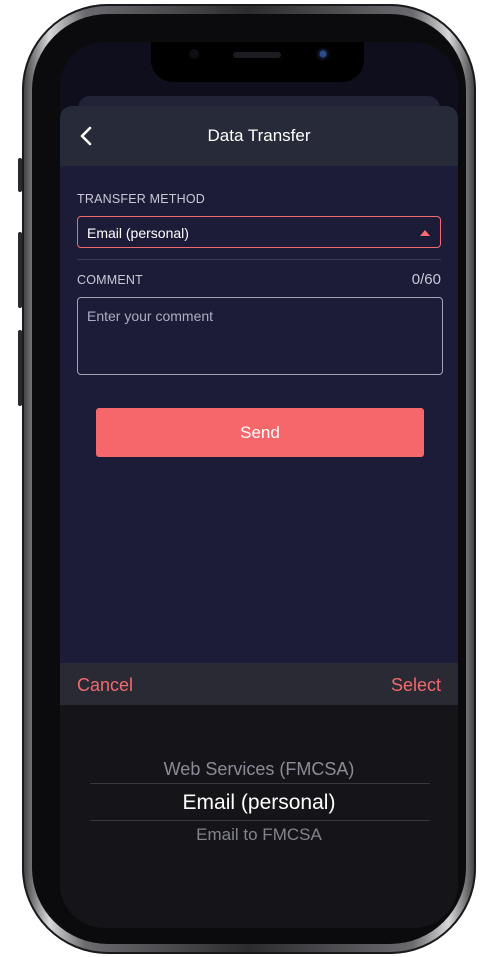 Image resolution: width=497 pixels, height=957 pixels. I want to click on select-button: Select, so click(416, 685).